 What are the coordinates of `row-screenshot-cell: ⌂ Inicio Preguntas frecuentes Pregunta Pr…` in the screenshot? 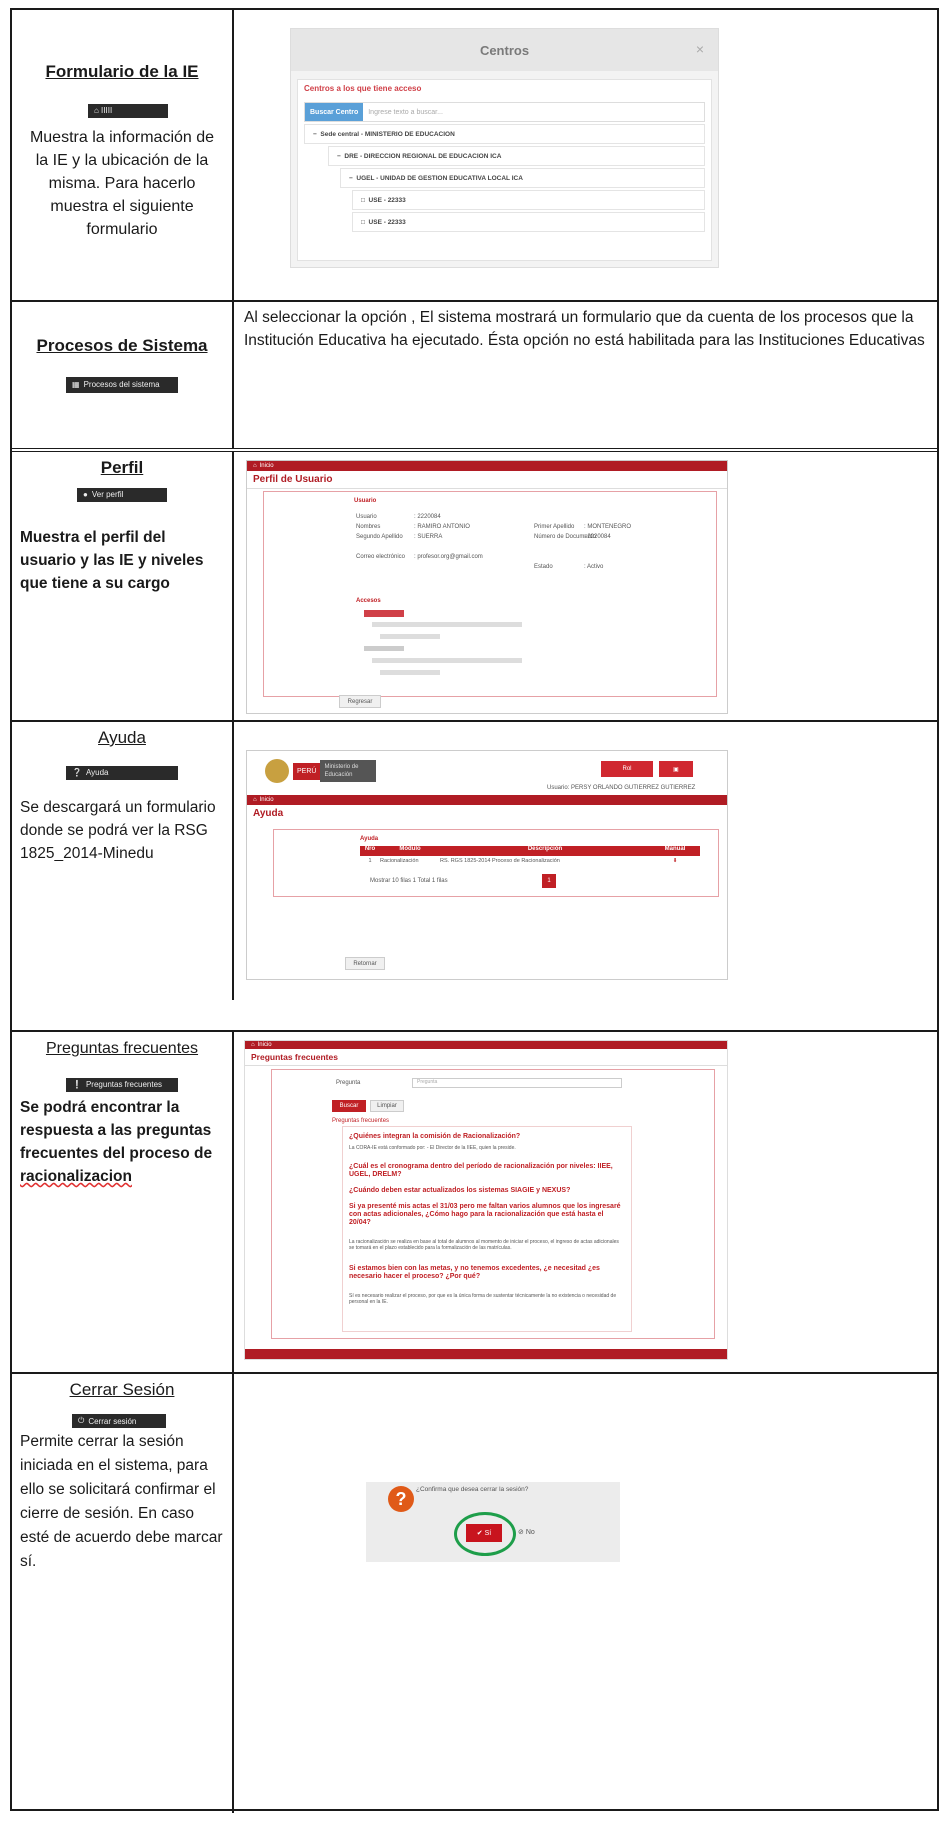 It's located at (586, 1202).